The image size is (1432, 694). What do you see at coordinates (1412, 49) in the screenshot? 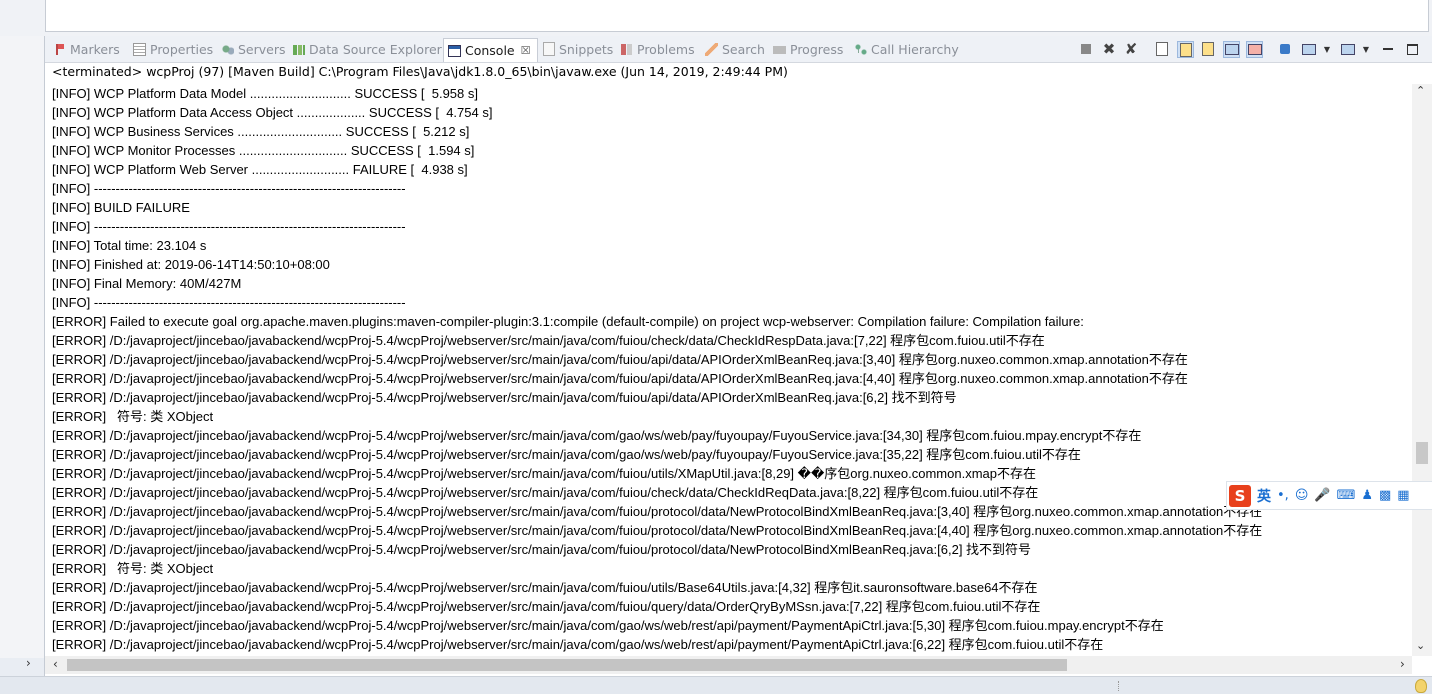
I see `maximize-icon` at bounding box center [1412, 49].